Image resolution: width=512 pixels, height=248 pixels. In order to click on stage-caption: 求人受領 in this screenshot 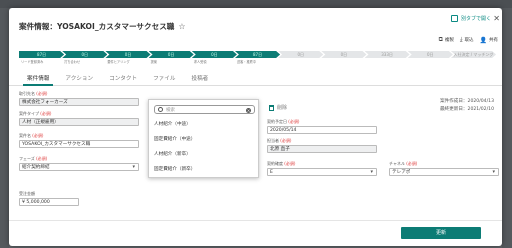, I will do `click(200, 62)`.